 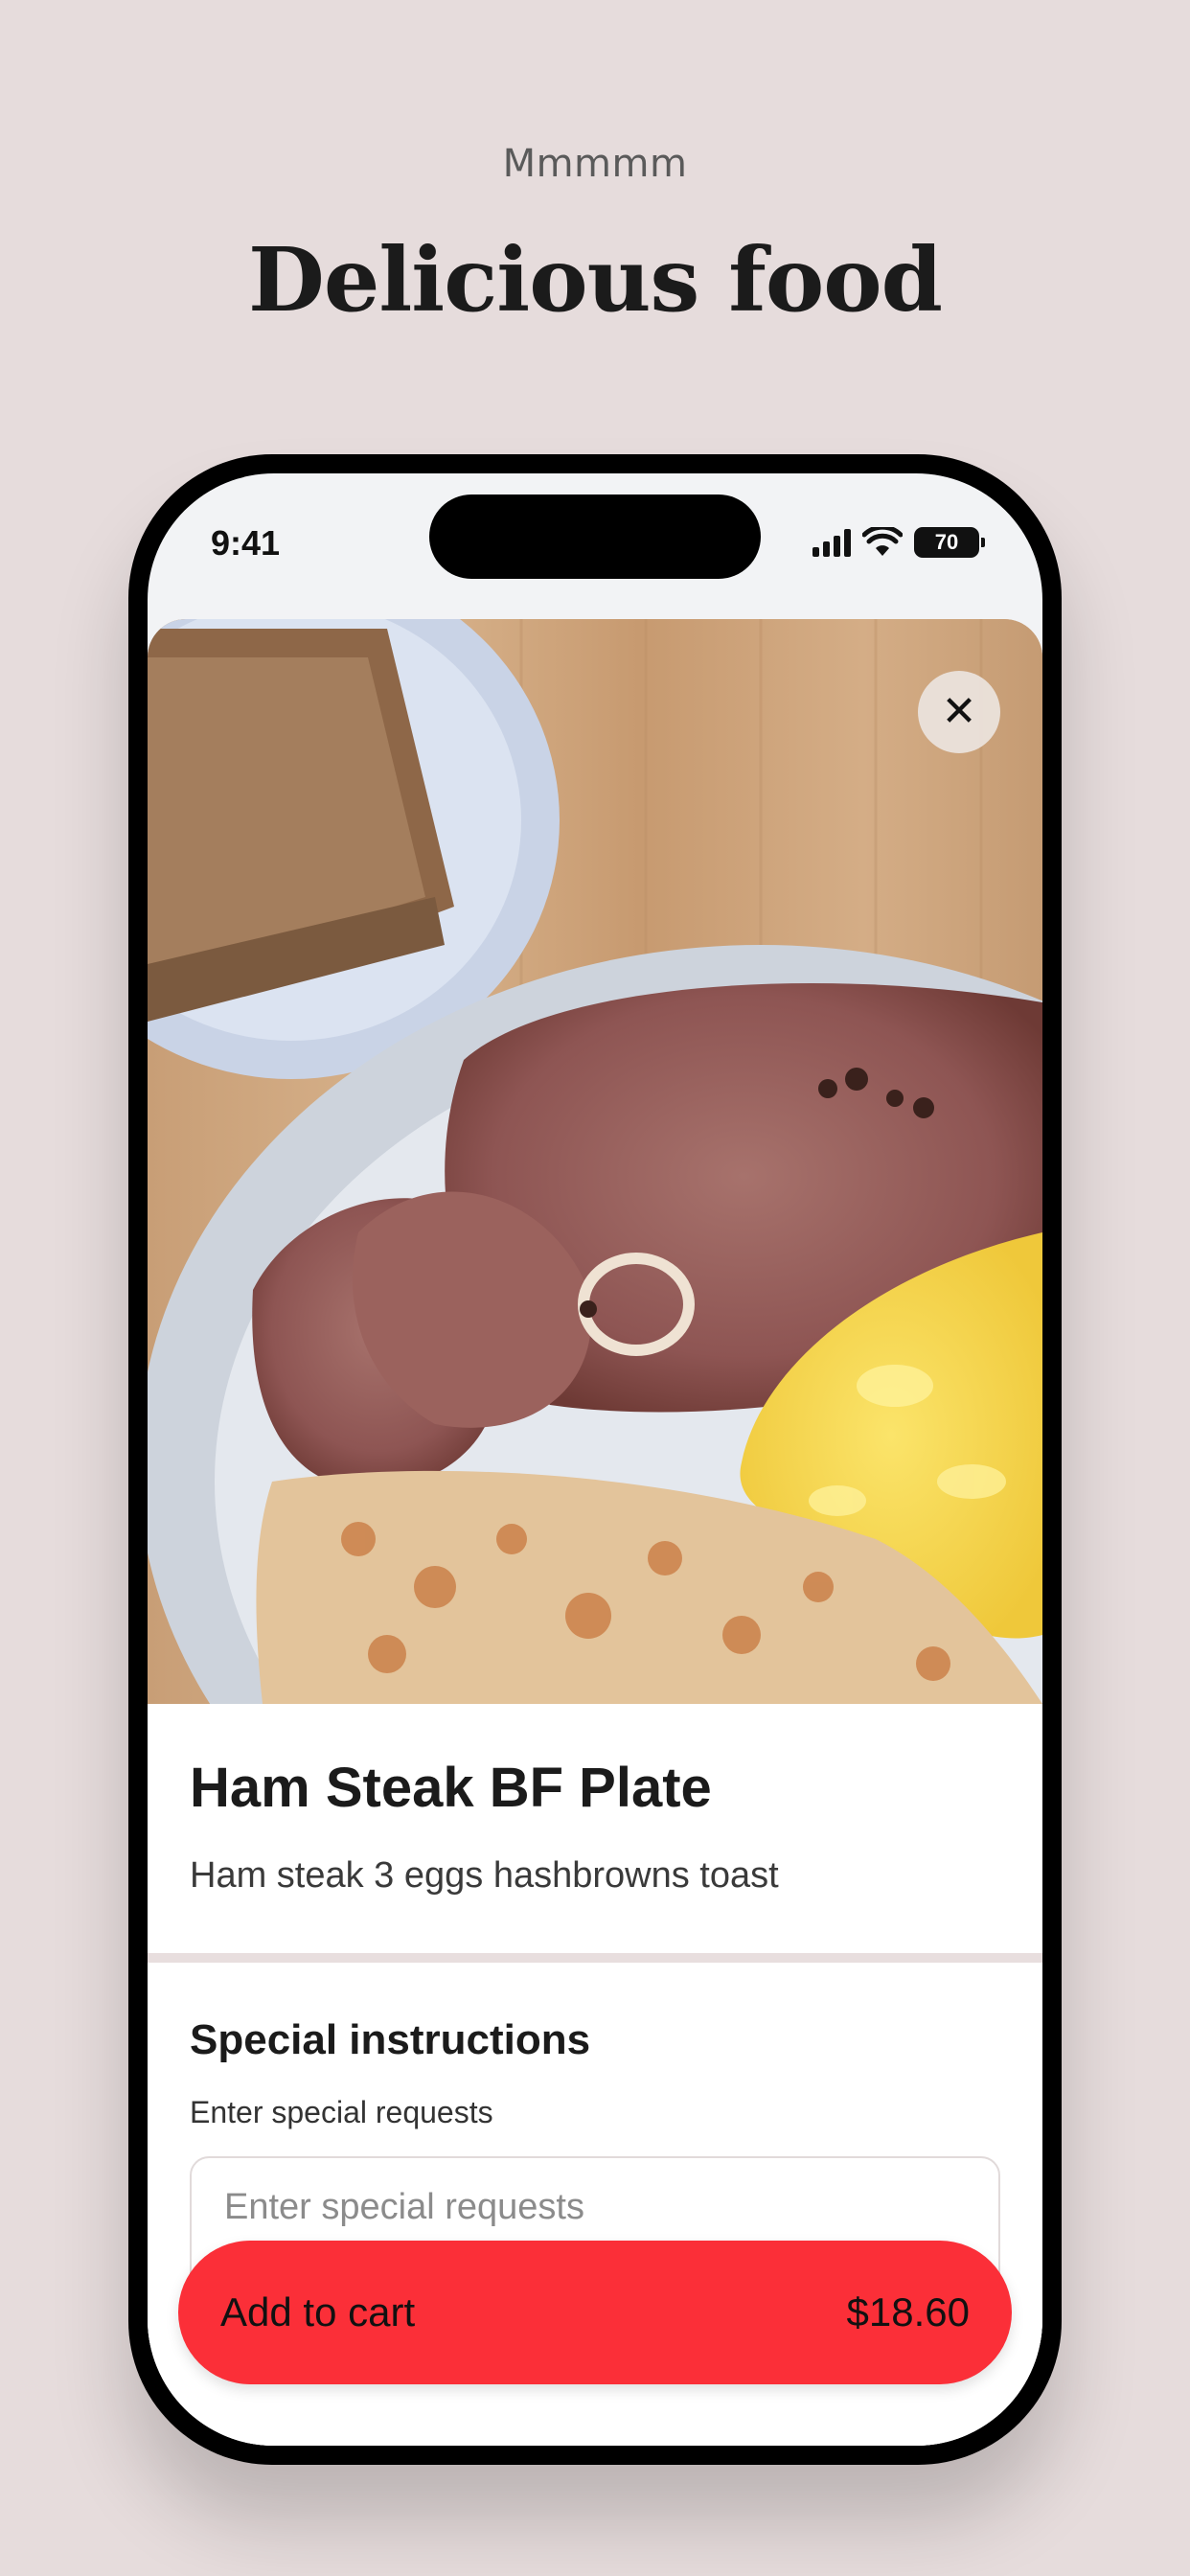 I want to click on status-bar: 9:41 70, so click(x=595, y=545).